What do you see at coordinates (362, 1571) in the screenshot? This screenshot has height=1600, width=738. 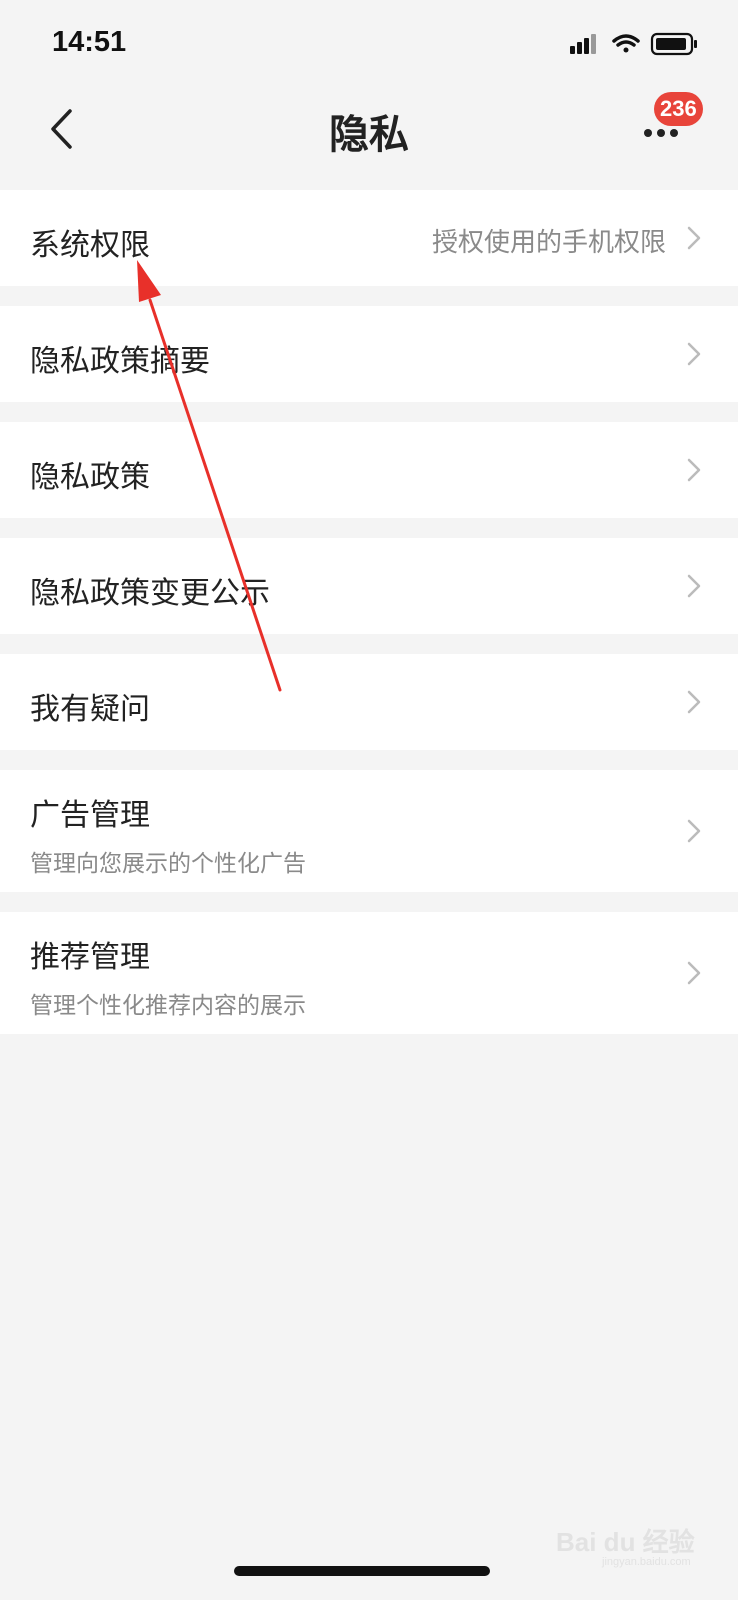 I see `home-indicator` at bounding box center [362, 1571].